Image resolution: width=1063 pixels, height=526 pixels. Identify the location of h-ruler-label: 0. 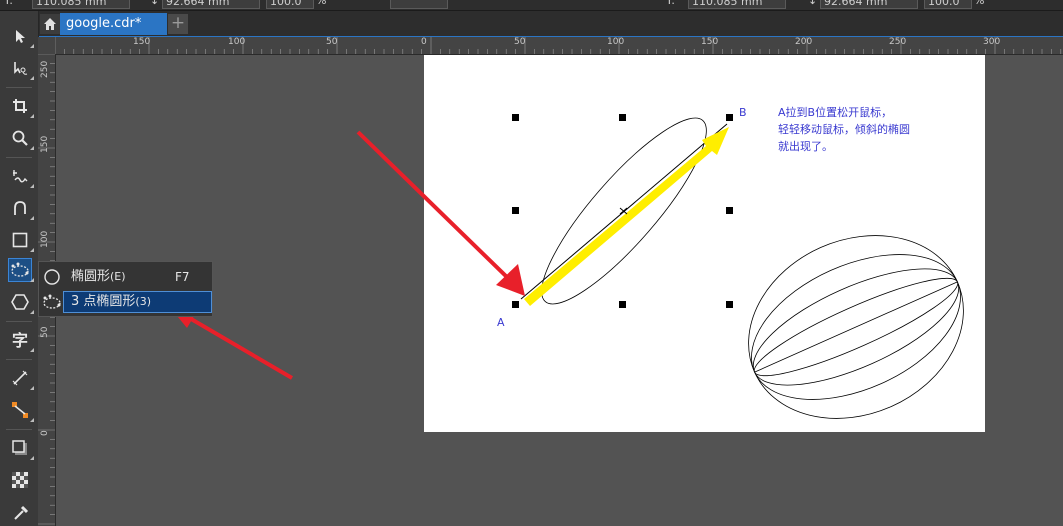
(424, 42).